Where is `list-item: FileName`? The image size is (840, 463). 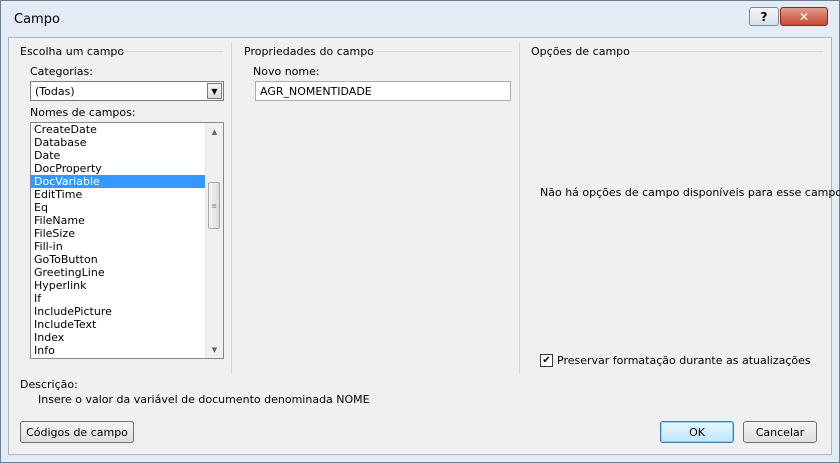
list-item: FileName is located at coordinates (118, 220).